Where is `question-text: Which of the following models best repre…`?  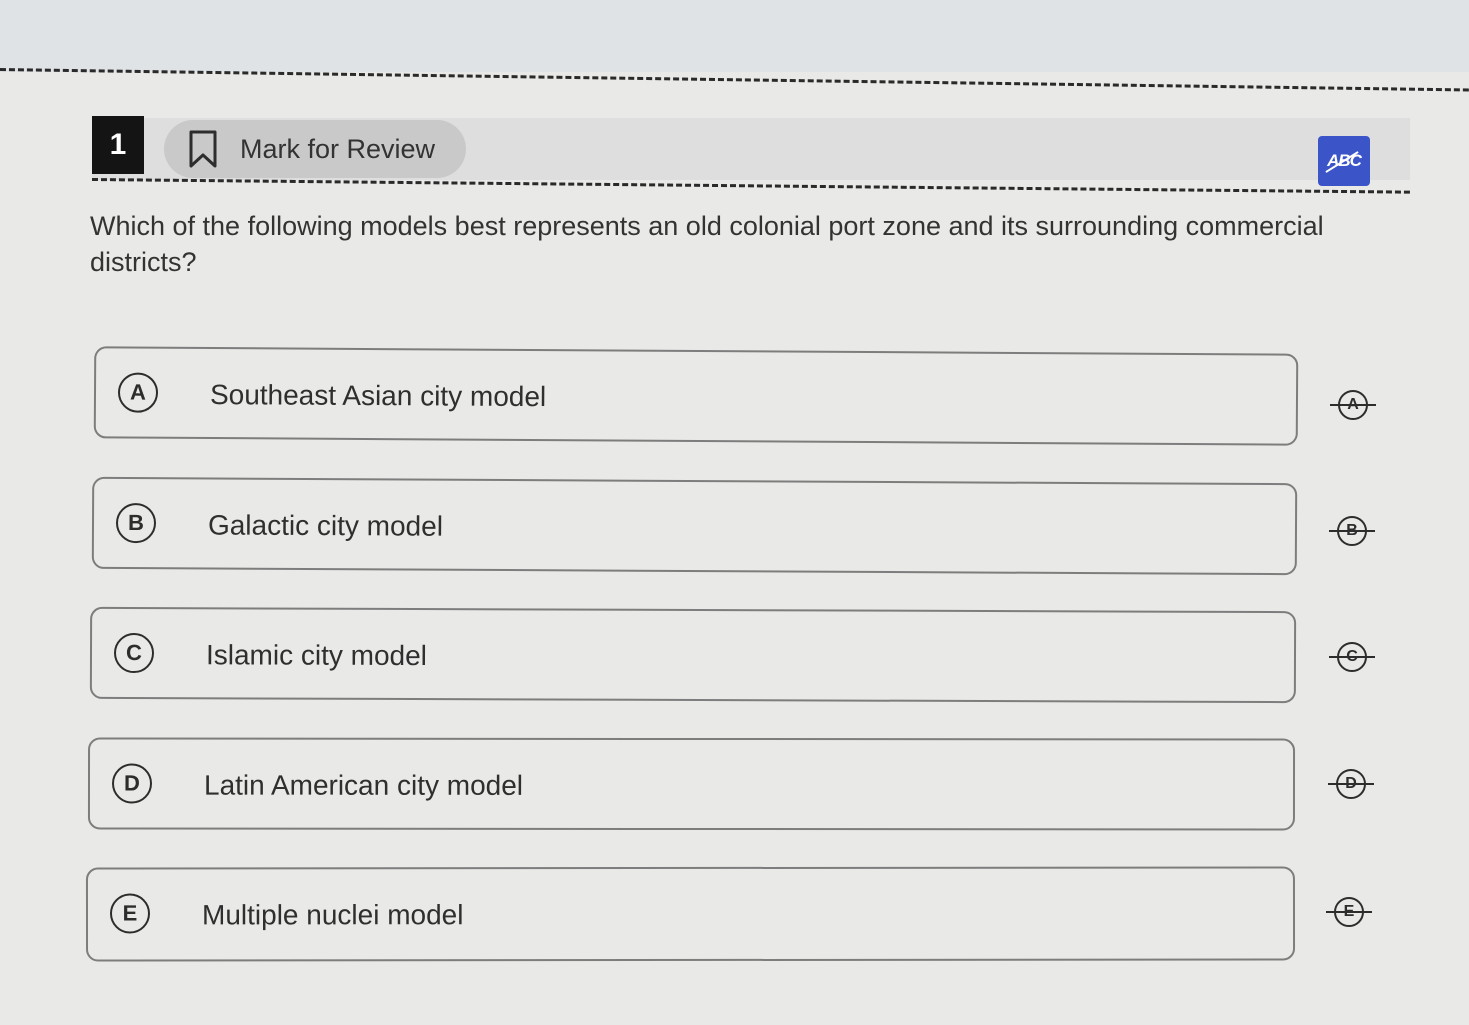
question-text: Which of the following models best repre… is located at coordinates (707, 244).